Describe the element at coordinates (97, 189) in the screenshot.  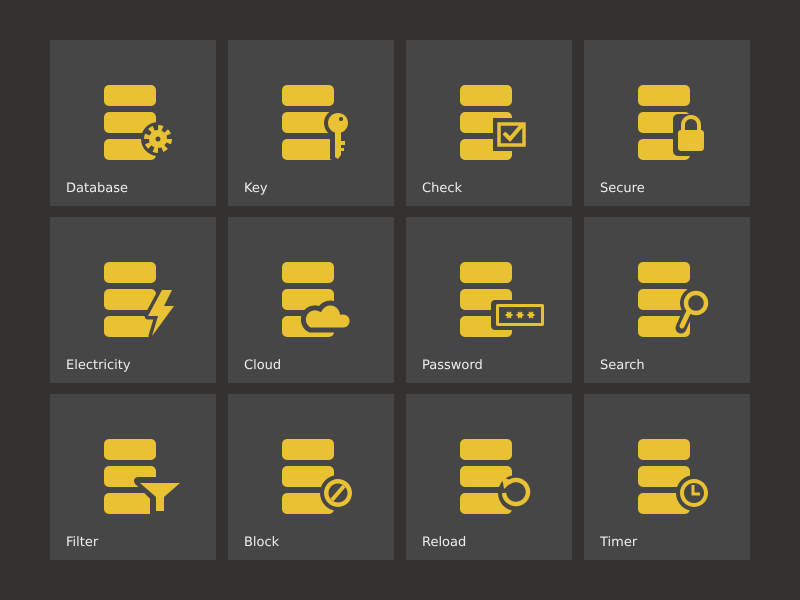
I see `tile-label: Database` at that location.